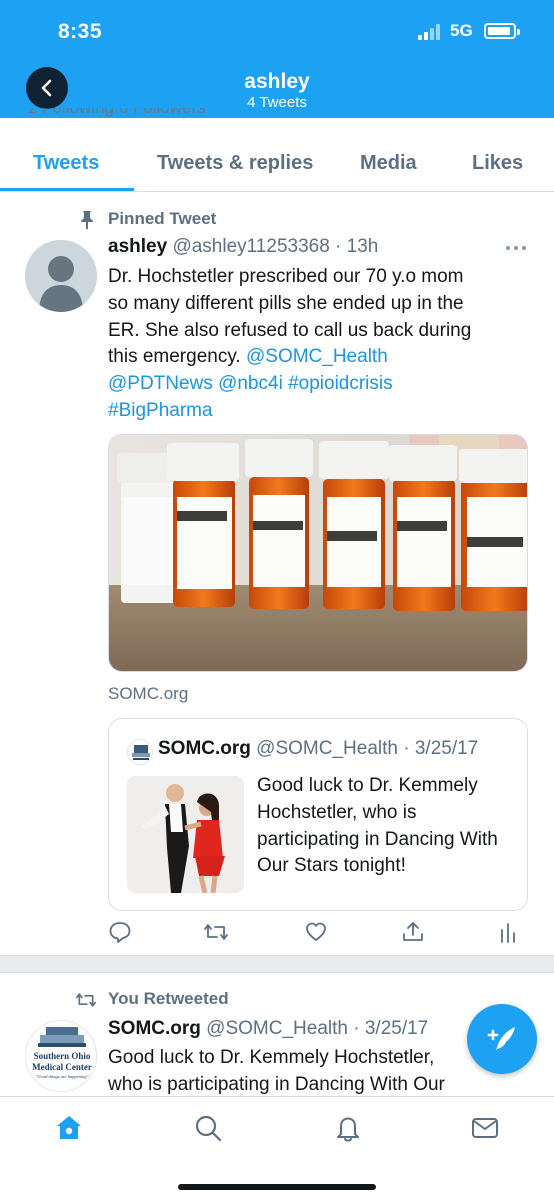 The height and width of the screenshot is (1200, 554). I want to click on dancers-photo, so click(185, 834).